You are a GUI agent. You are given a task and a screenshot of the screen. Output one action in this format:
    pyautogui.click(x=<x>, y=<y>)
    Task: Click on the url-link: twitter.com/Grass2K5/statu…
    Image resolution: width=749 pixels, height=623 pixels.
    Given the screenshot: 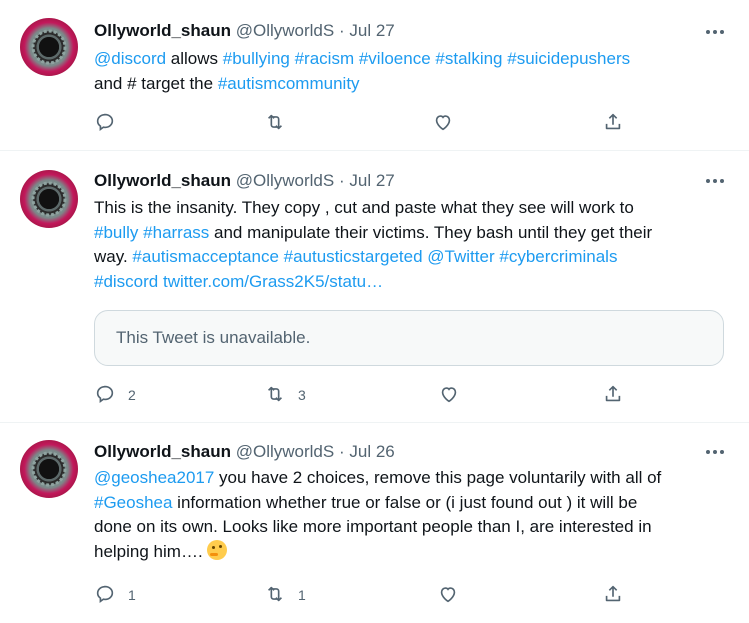 What is the action you would take?
    pyautogui.click(x=273, y=281)
    